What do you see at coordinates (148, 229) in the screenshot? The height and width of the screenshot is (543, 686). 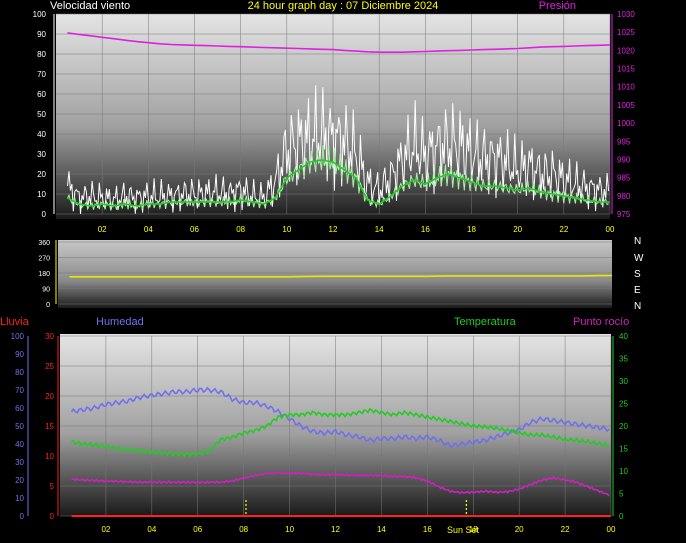 I see `wind-x-tick: 04` at bounding box center [148, 229].